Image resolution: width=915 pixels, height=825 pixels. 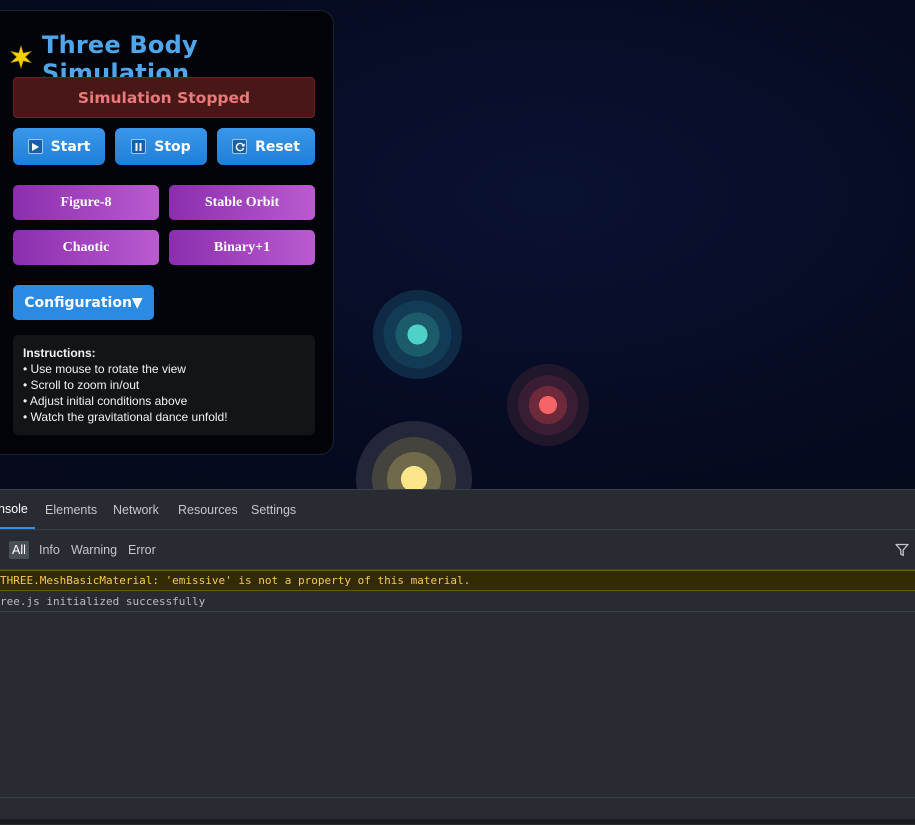 What do you see at coordinates (208, 509) in the screenshot?
I see `tab-resources: Resources` at bounding box center [208, 509].